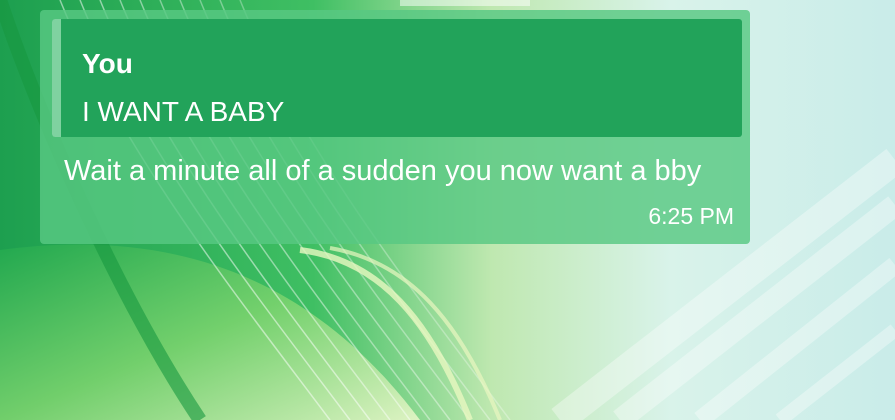 The image size is (895, 420). I want to click on message-timestamp: 6:25 PM, so click(691, 216).